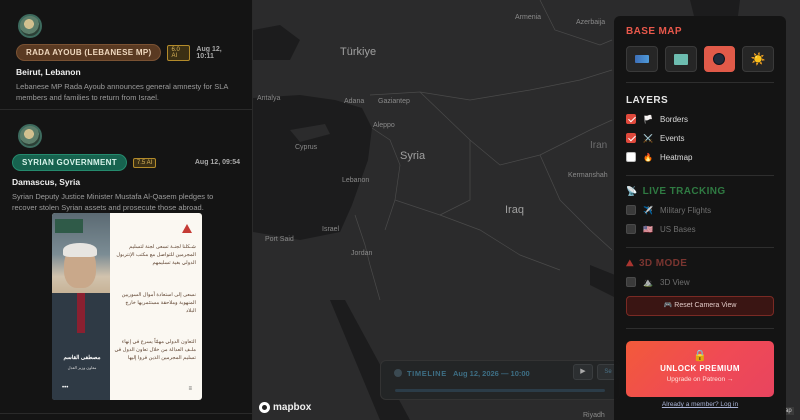  Describe the element at coordinates (500, 380) in the screenshot. I see `timeline-bar: TIMELINE Aug 12, 2026 — 10:00 ▶ Se` at that location.